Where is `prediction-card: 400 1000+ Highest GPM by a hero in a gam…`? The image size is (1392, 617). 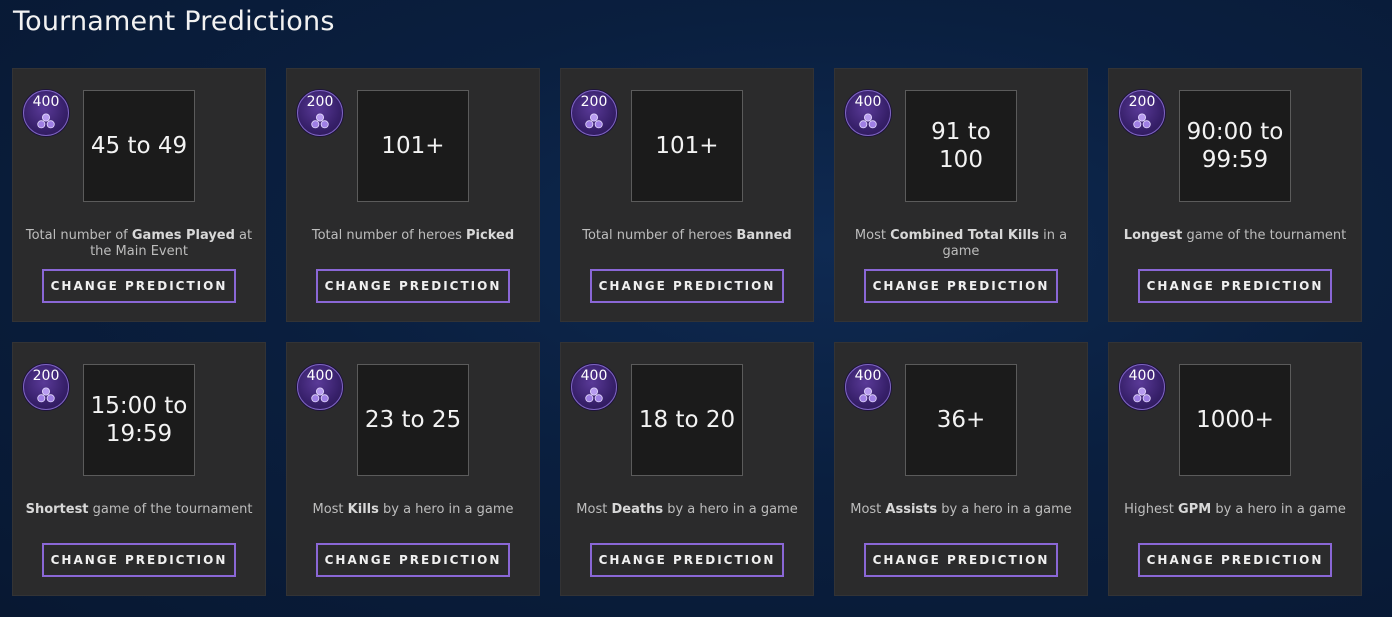 prediction-card: 400 1000+ Highest GPM by a hero in a gam… is located at coordinates (1235, 469).